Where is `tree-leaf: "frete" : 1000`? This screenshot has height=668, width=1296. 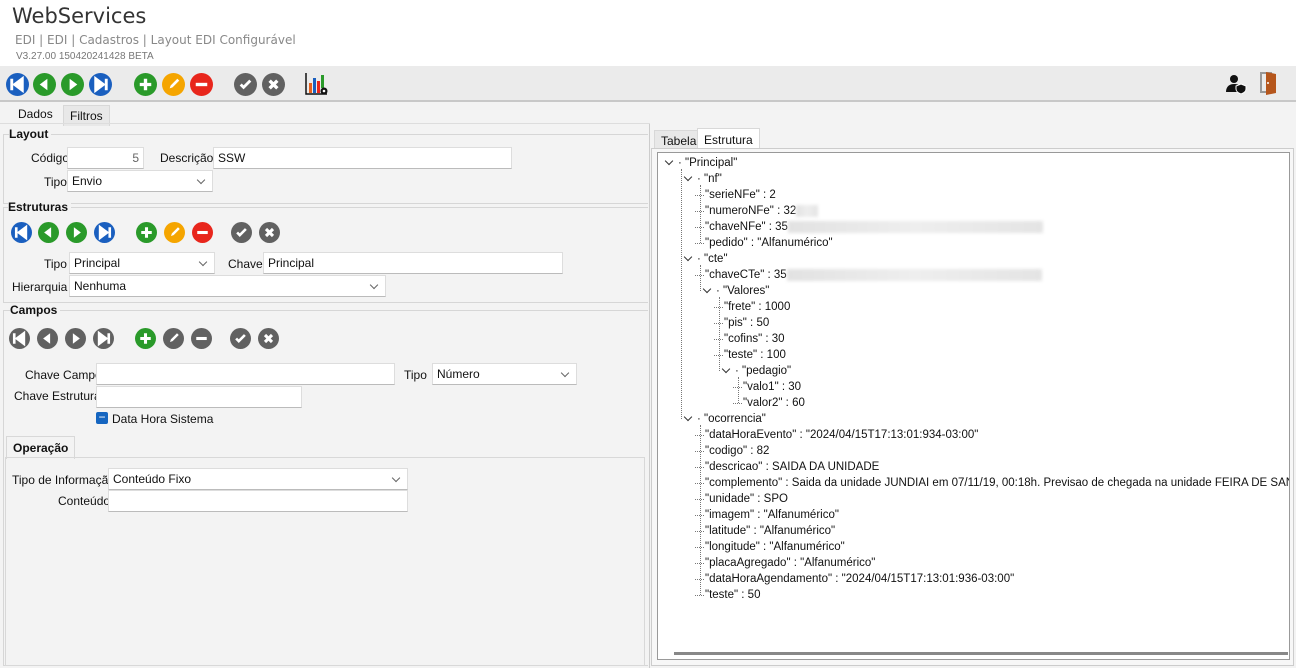
tree-leaf: "frete" : 1000 is located at coordinates (752, 307).